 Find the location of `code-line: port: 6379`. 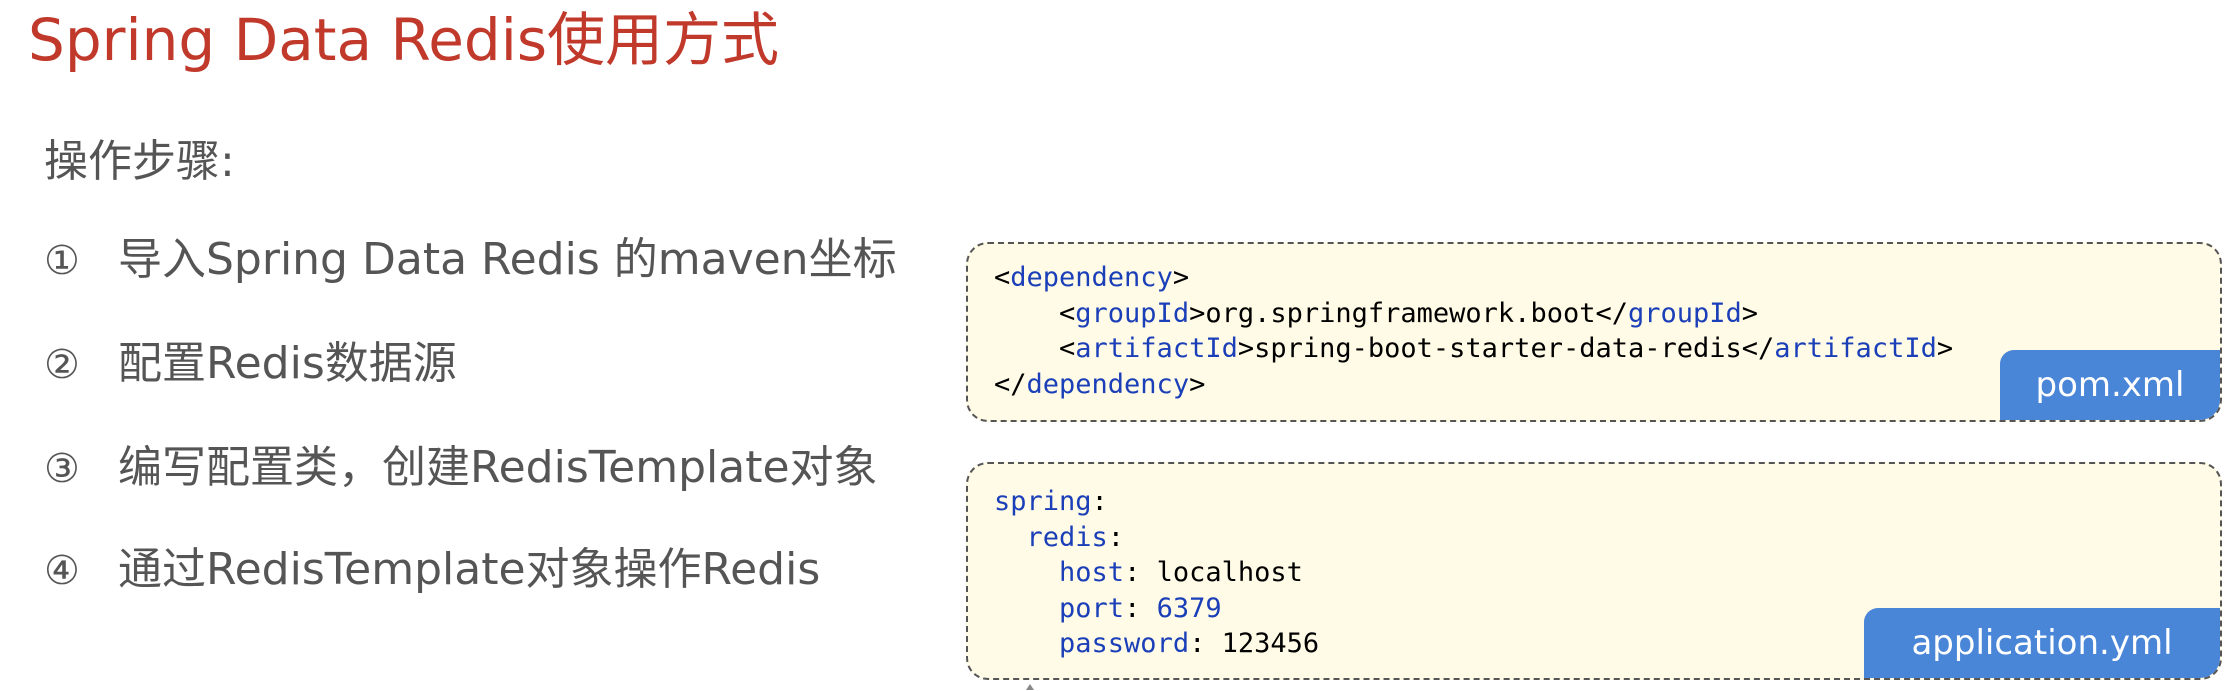

code-line: port: 6379 is located at coordinates (1156, 609).